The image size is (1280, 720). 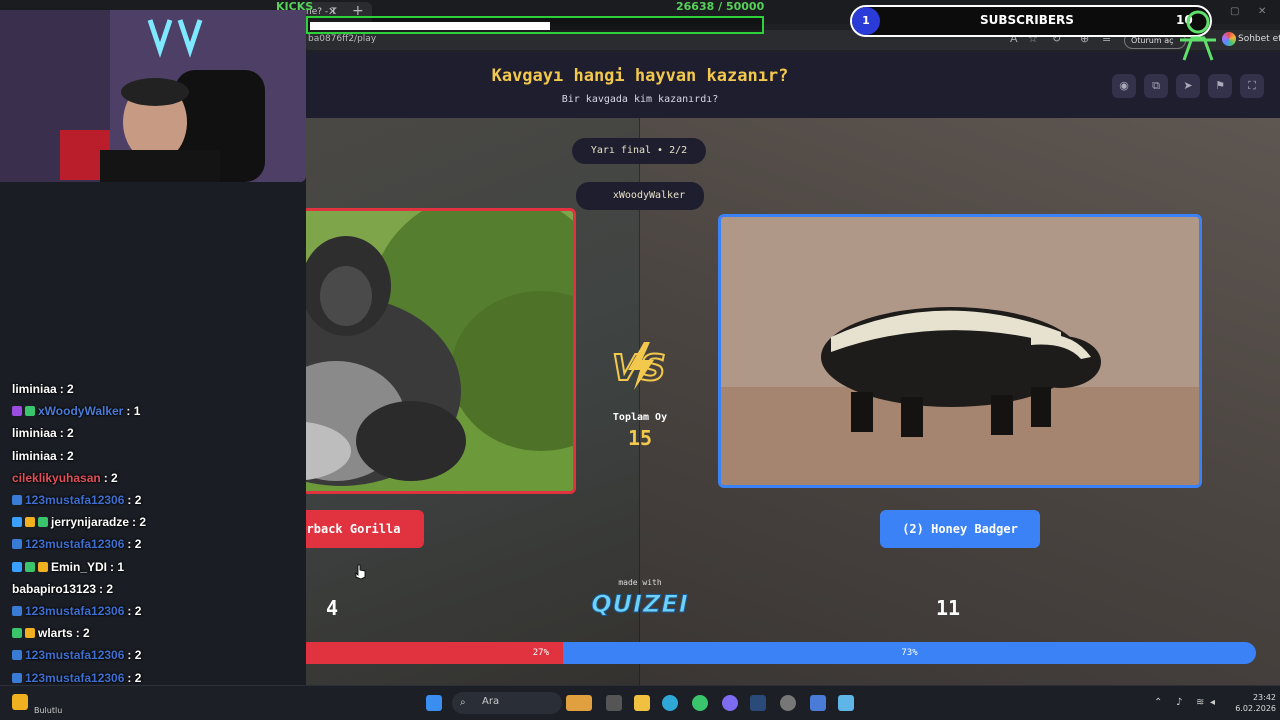 I want to click on chat-username: wlarts, so click(x=55, y=633).